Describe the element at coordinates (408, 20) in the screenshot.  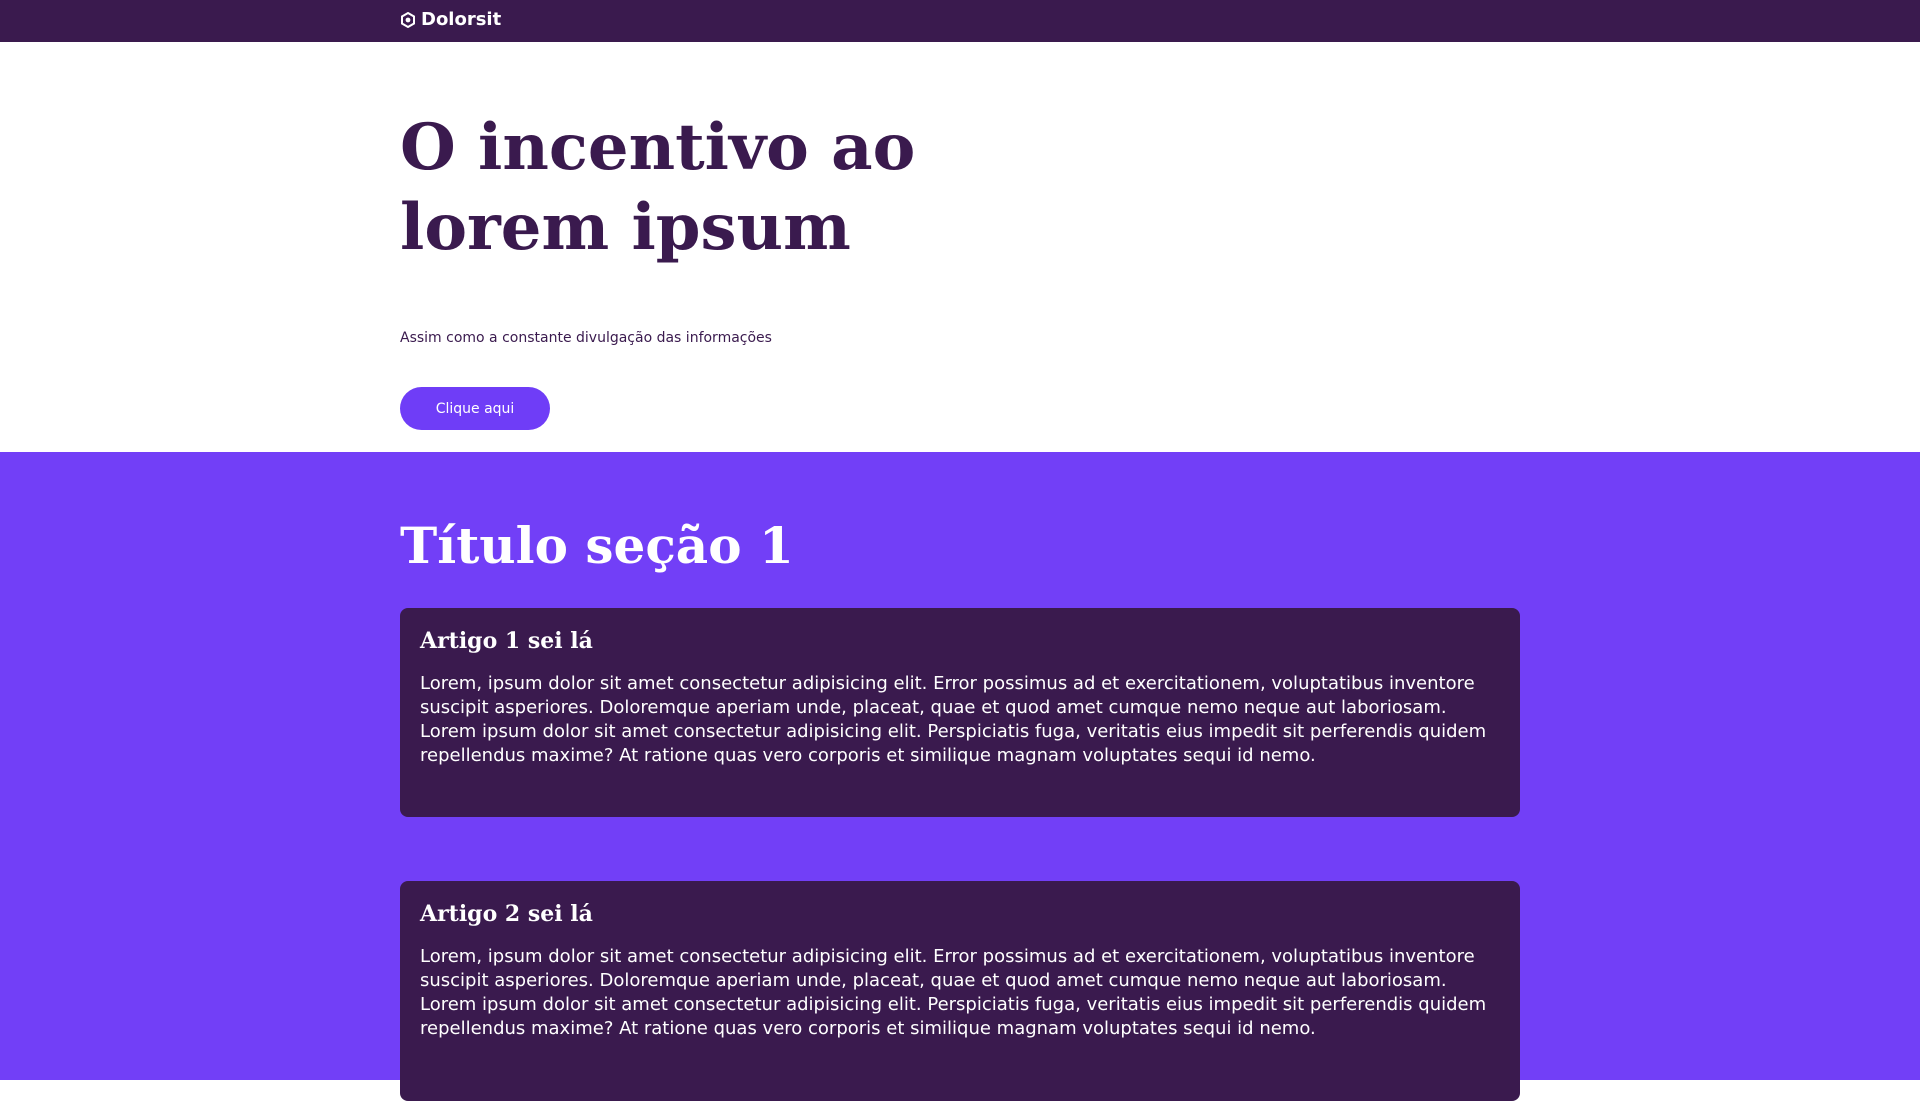
I see `gear-hexagon-icon` at that location.